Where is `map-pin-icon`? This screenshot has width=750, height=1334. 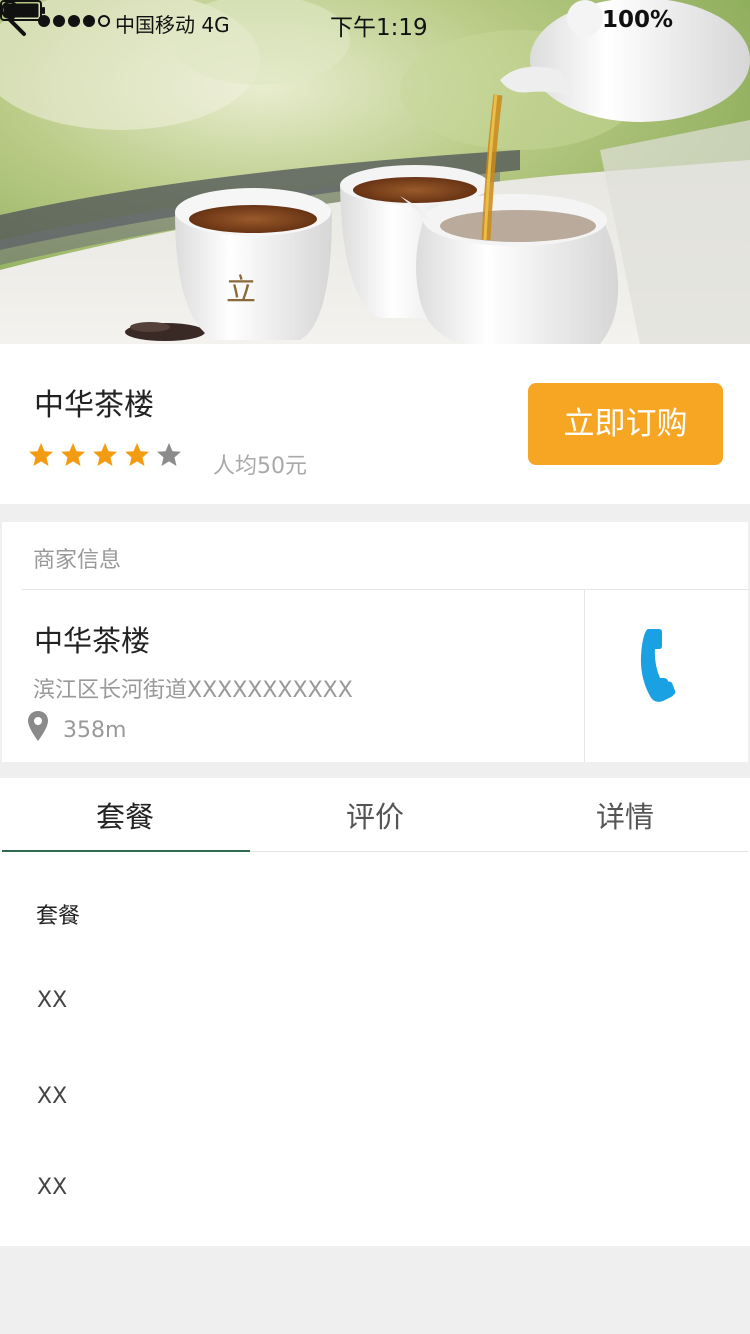 map-pin-icon is located at coordinates (38, 726).